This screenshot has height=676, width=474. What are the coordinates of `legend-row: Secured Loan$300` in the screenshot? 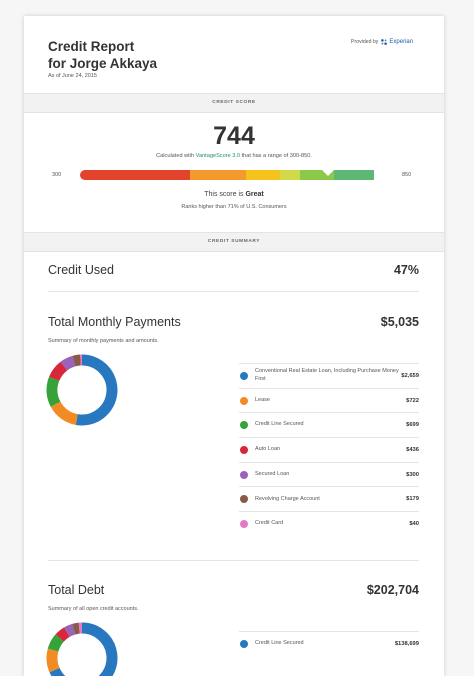 It's located at (329, 474).